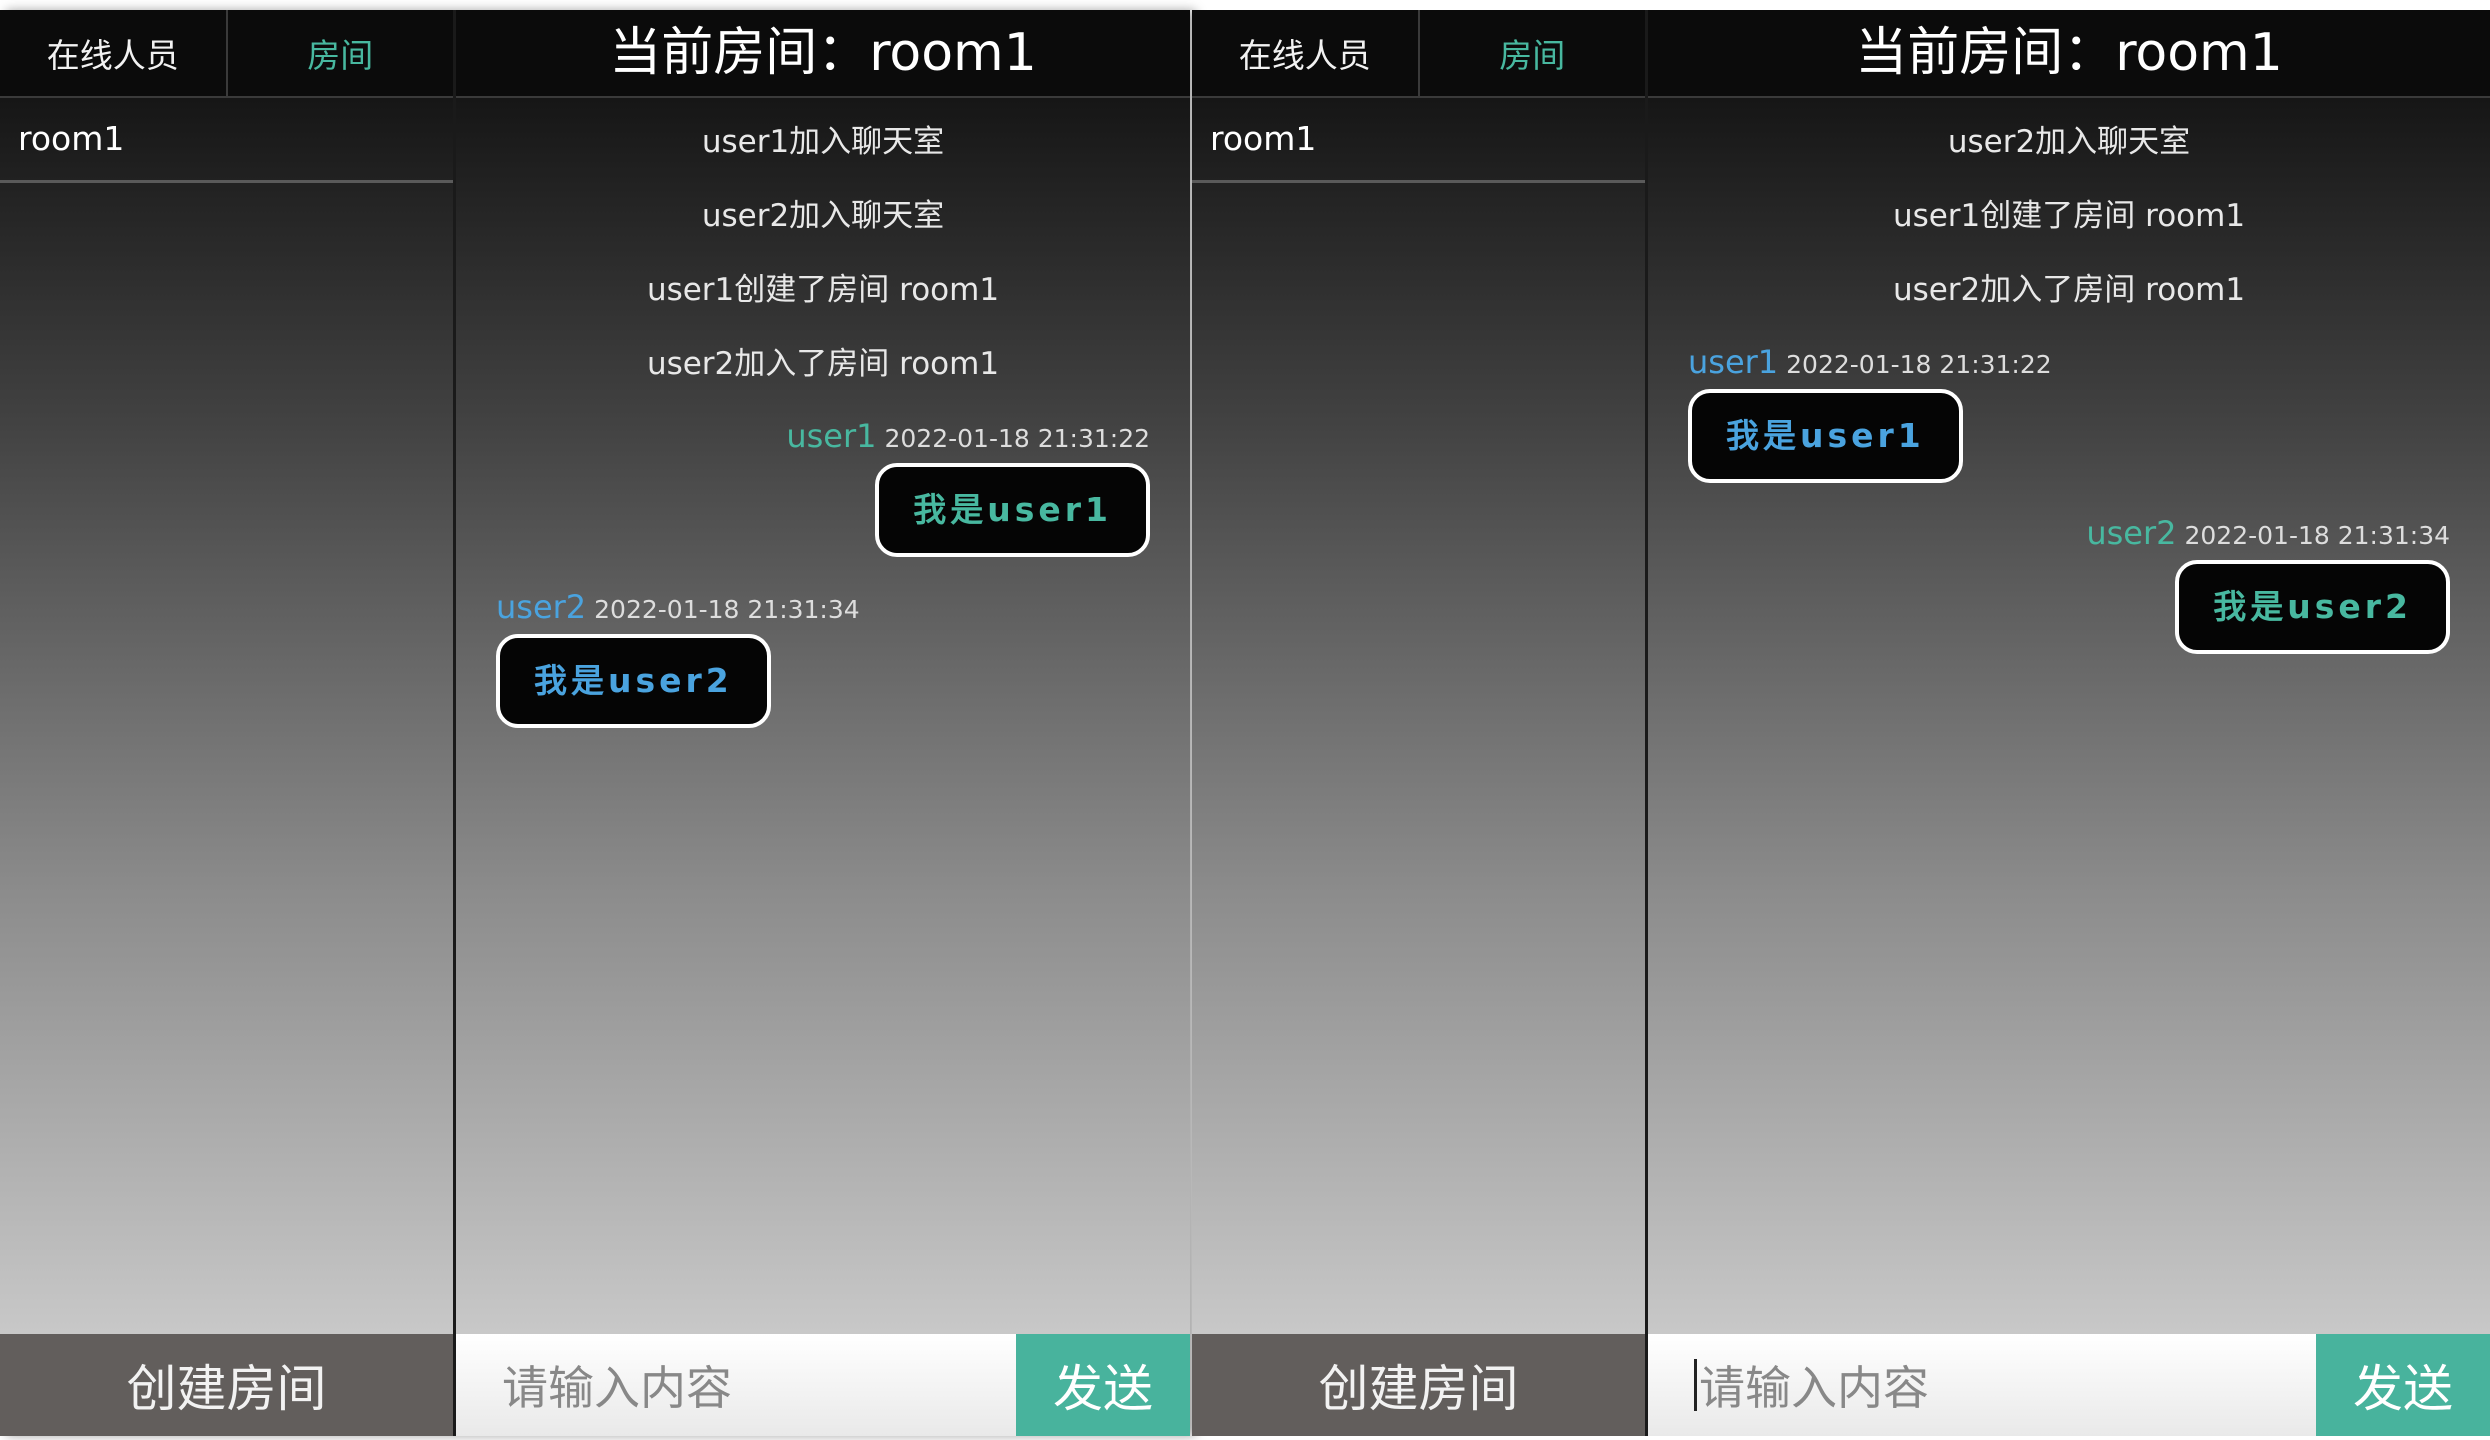 The height and width of the screenshot is (1440, 2490). What do you see at coordinates (823, 486) in the screenshot?
I see `chat-message-self: user1 2022-01-18 21:31:22 我是user1` at bounding box center [823, 486].